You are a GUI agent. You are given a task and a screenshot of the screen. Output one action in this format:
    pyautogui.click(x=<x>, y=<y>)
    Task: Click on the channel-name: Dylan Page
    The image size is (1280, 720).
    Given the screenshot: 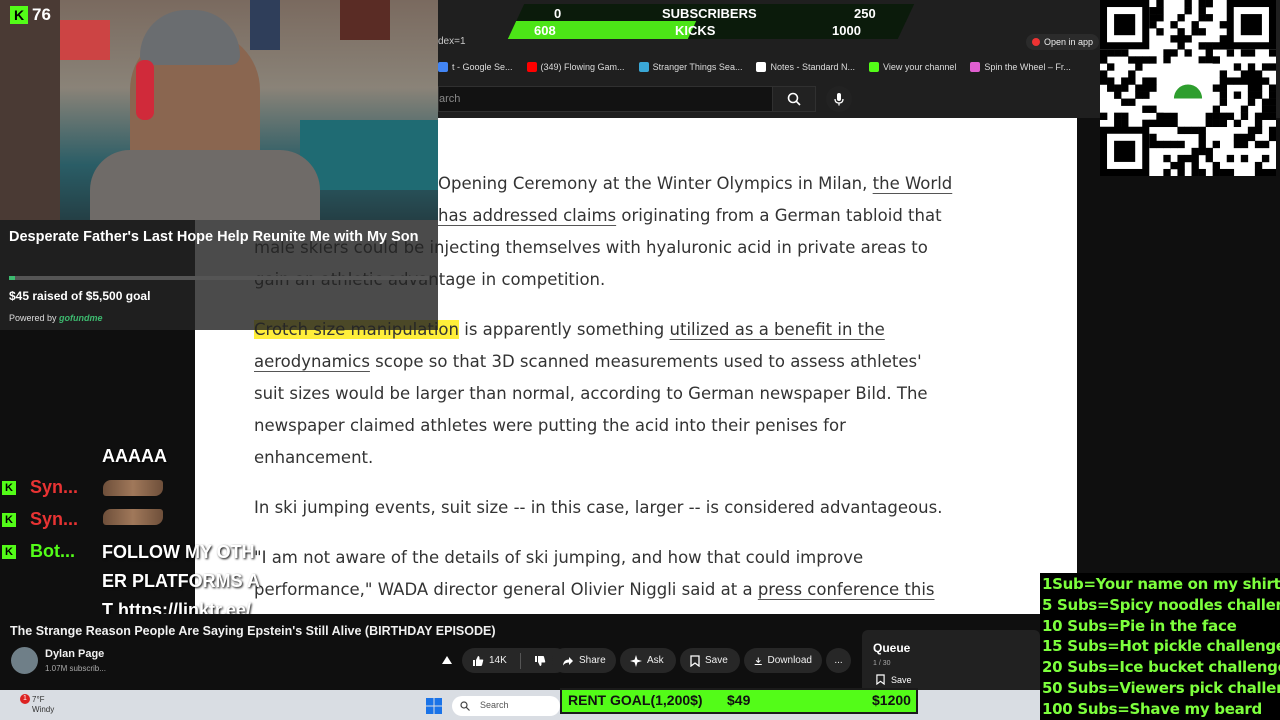 What is the action you would take?
    pyautogui.click(x=74, y=654)
    